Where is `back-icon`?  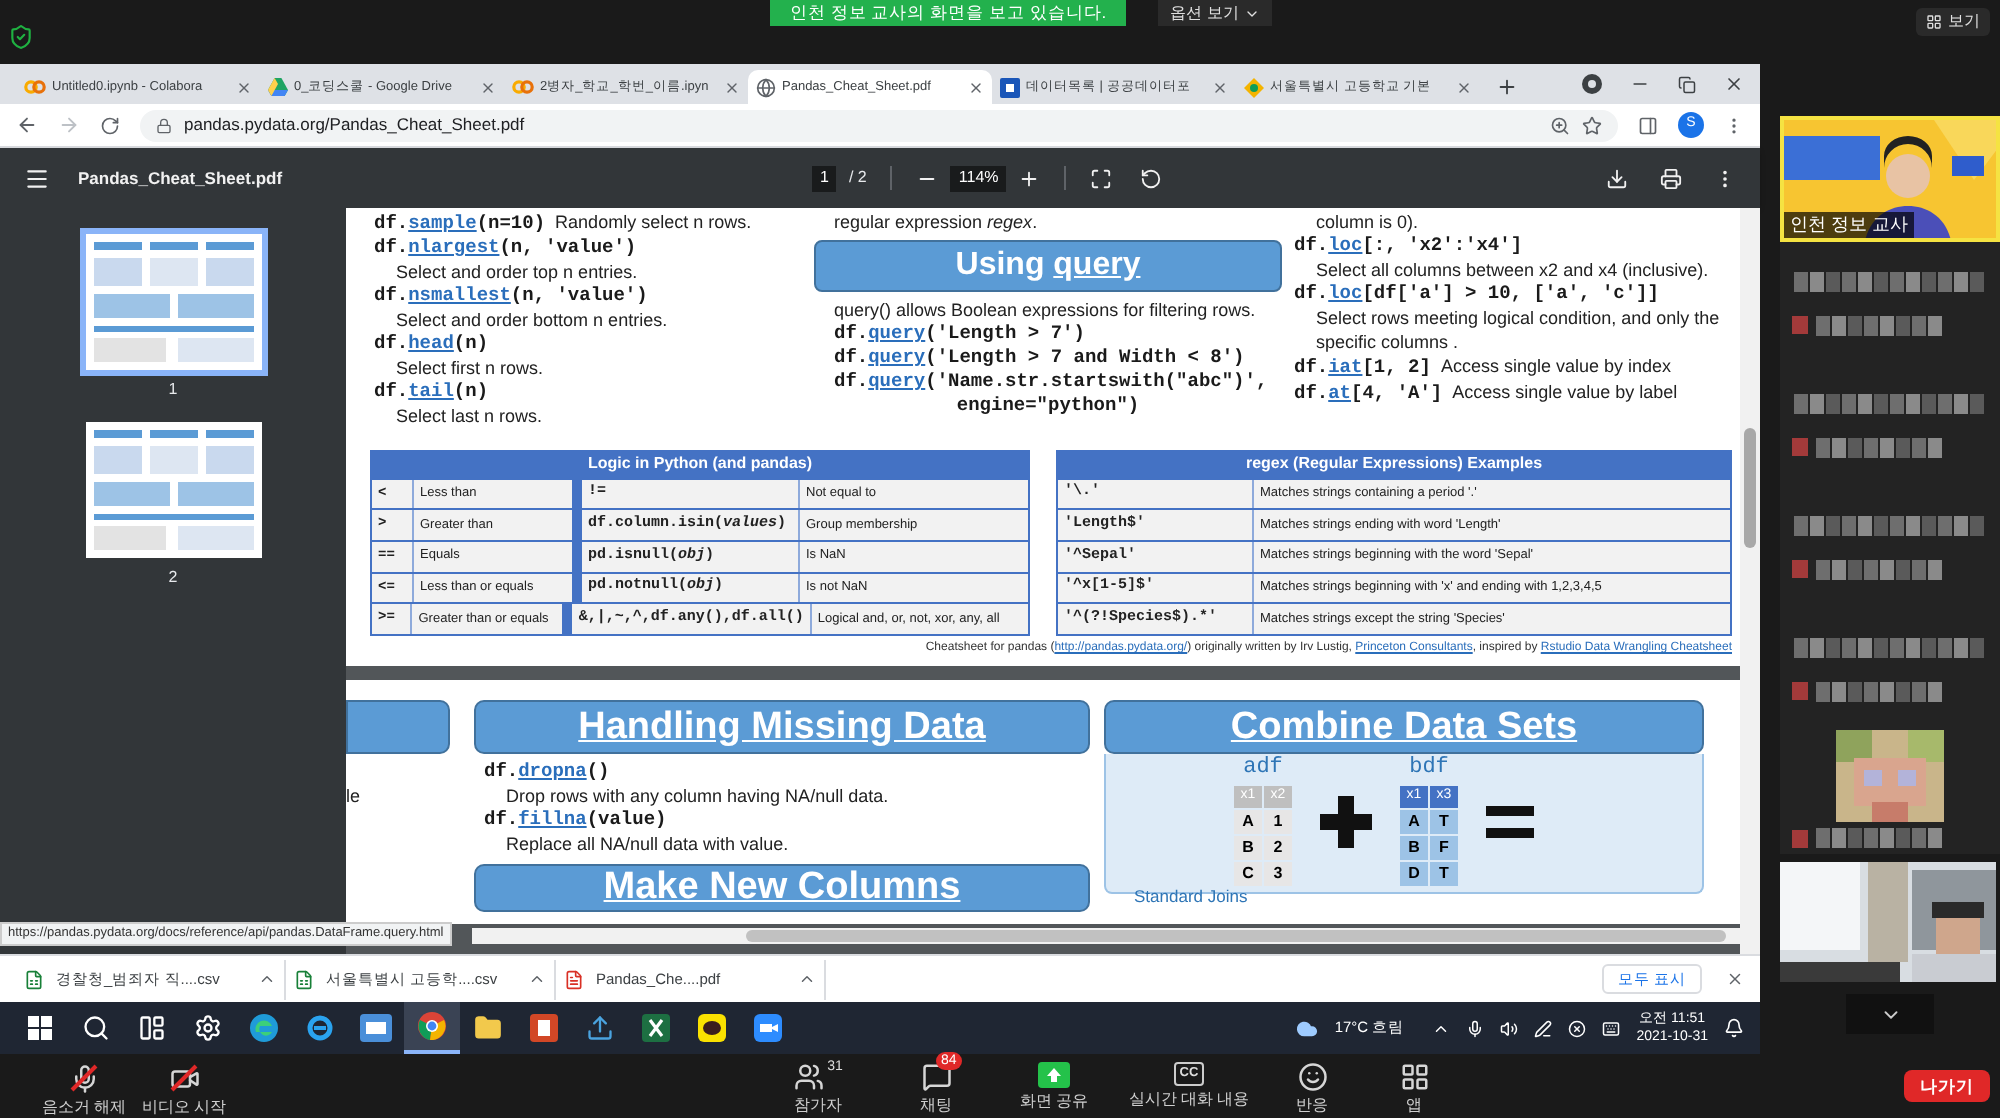 back-icon is located at coordinates (27, 125).